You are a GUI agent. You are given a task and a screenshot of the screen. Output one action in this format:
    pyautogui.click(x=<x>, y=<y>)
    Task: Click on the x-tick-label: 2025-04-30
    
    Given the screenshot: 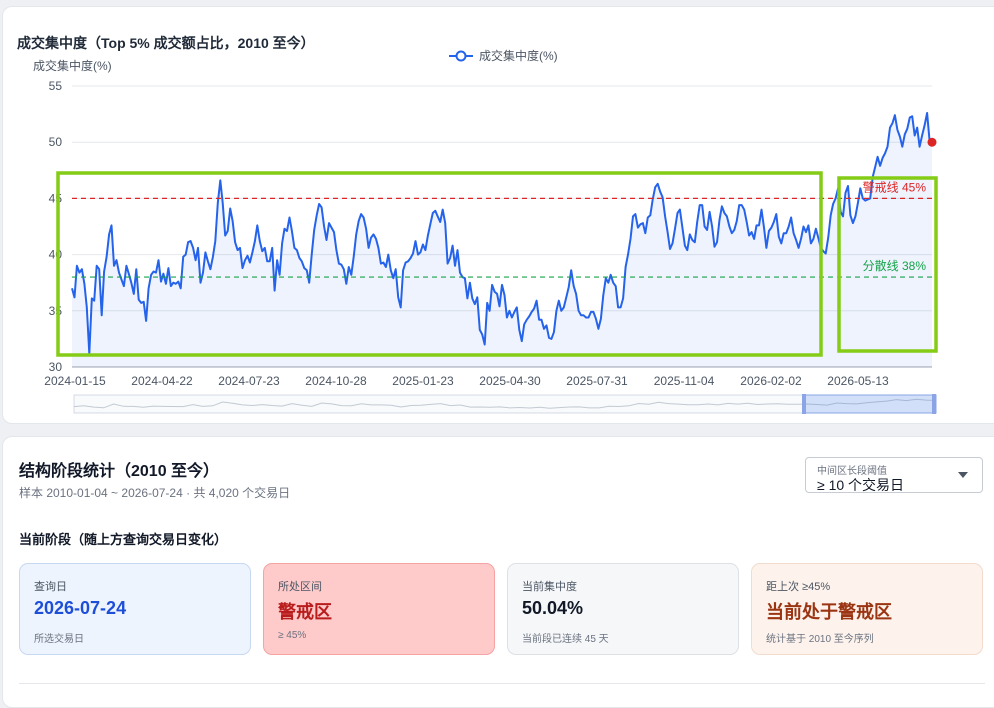 What is the action you would take?
    pyautogui.click(x=510, y=381)
    